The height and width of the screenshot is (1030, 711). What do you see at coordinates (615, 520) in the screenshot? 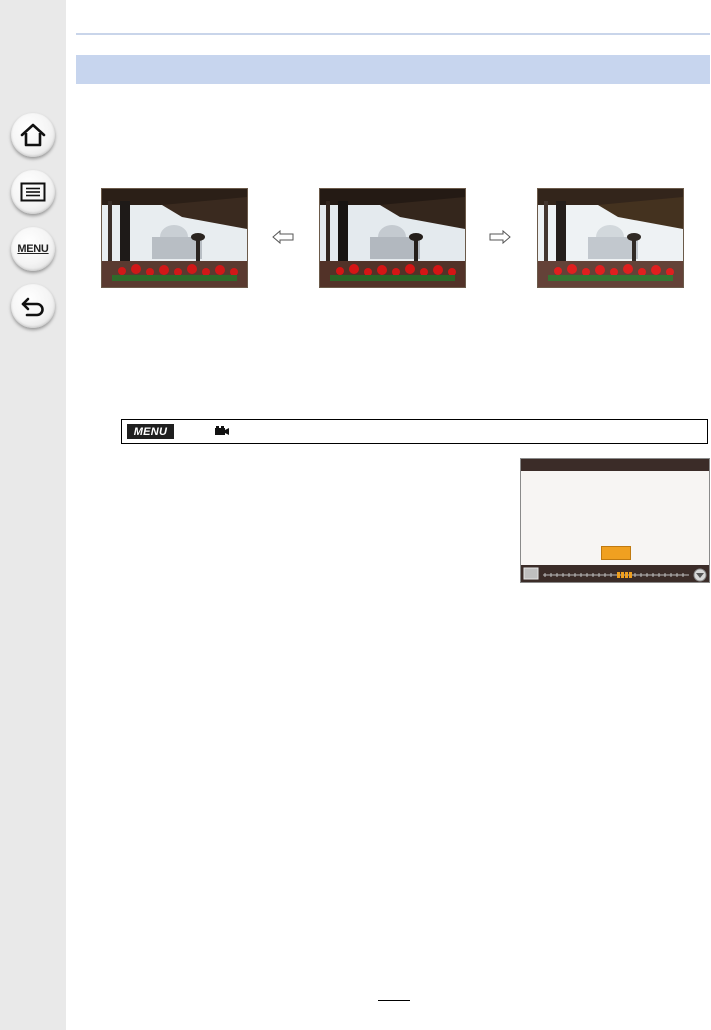
I see `camera-screen-illustration` at bounding box center [615, 520].